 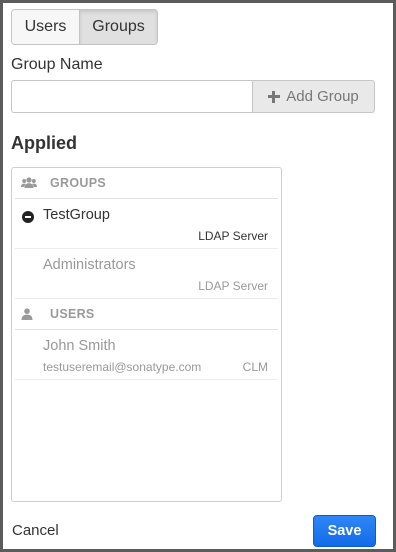 What do you see at coordinates (29, 314) in the screenshot?
I see `user-icon` at bounding box center [29, 314].